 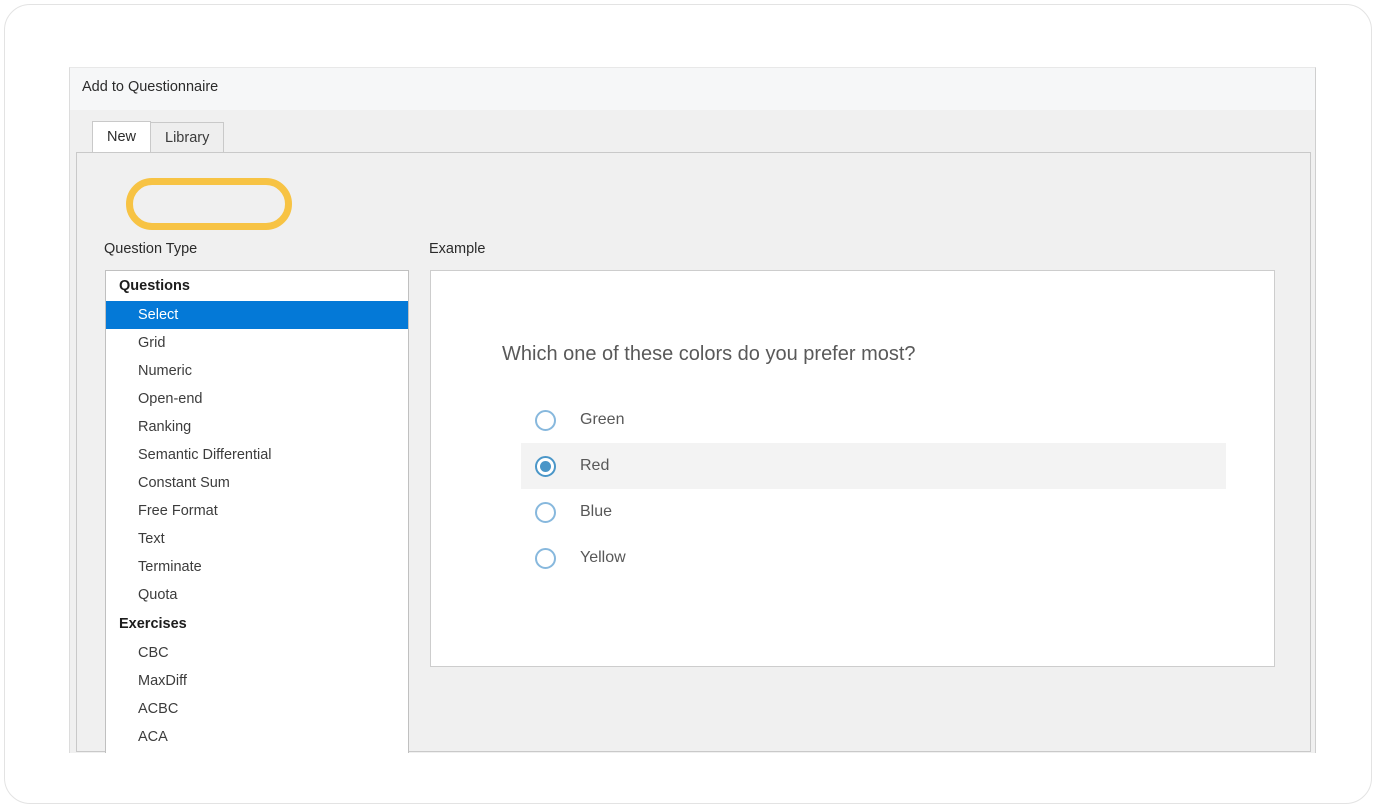 I want to click on tab-strip: New Library, so click(x=158, y=136).